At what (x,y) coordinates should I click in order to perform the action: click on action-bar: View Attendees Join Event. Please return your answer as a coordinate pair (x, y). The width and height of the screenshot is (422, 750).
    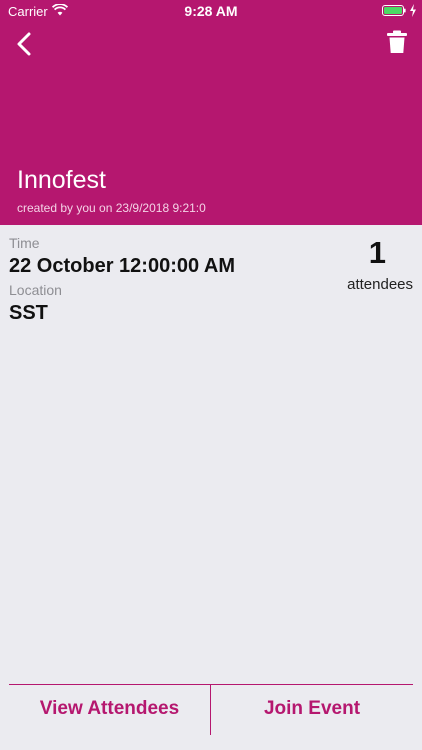
    Looking at the image, I should click on (211, 709).